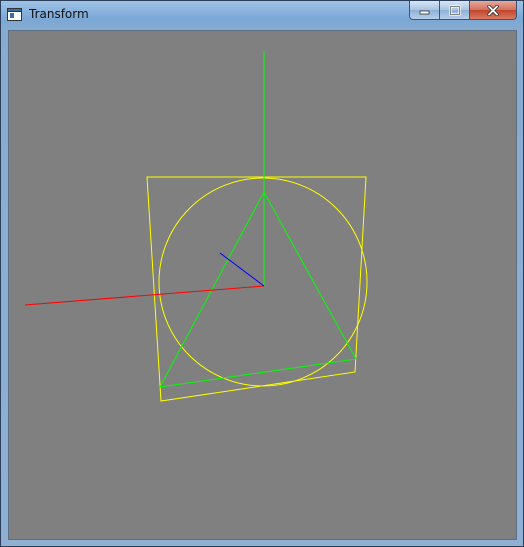 The height and width of the screenshot is (547, 524). What do you see at coordinates (59, 14) in the screenshot?
I see `window-title: Transform` at bounding box center [59, 14].